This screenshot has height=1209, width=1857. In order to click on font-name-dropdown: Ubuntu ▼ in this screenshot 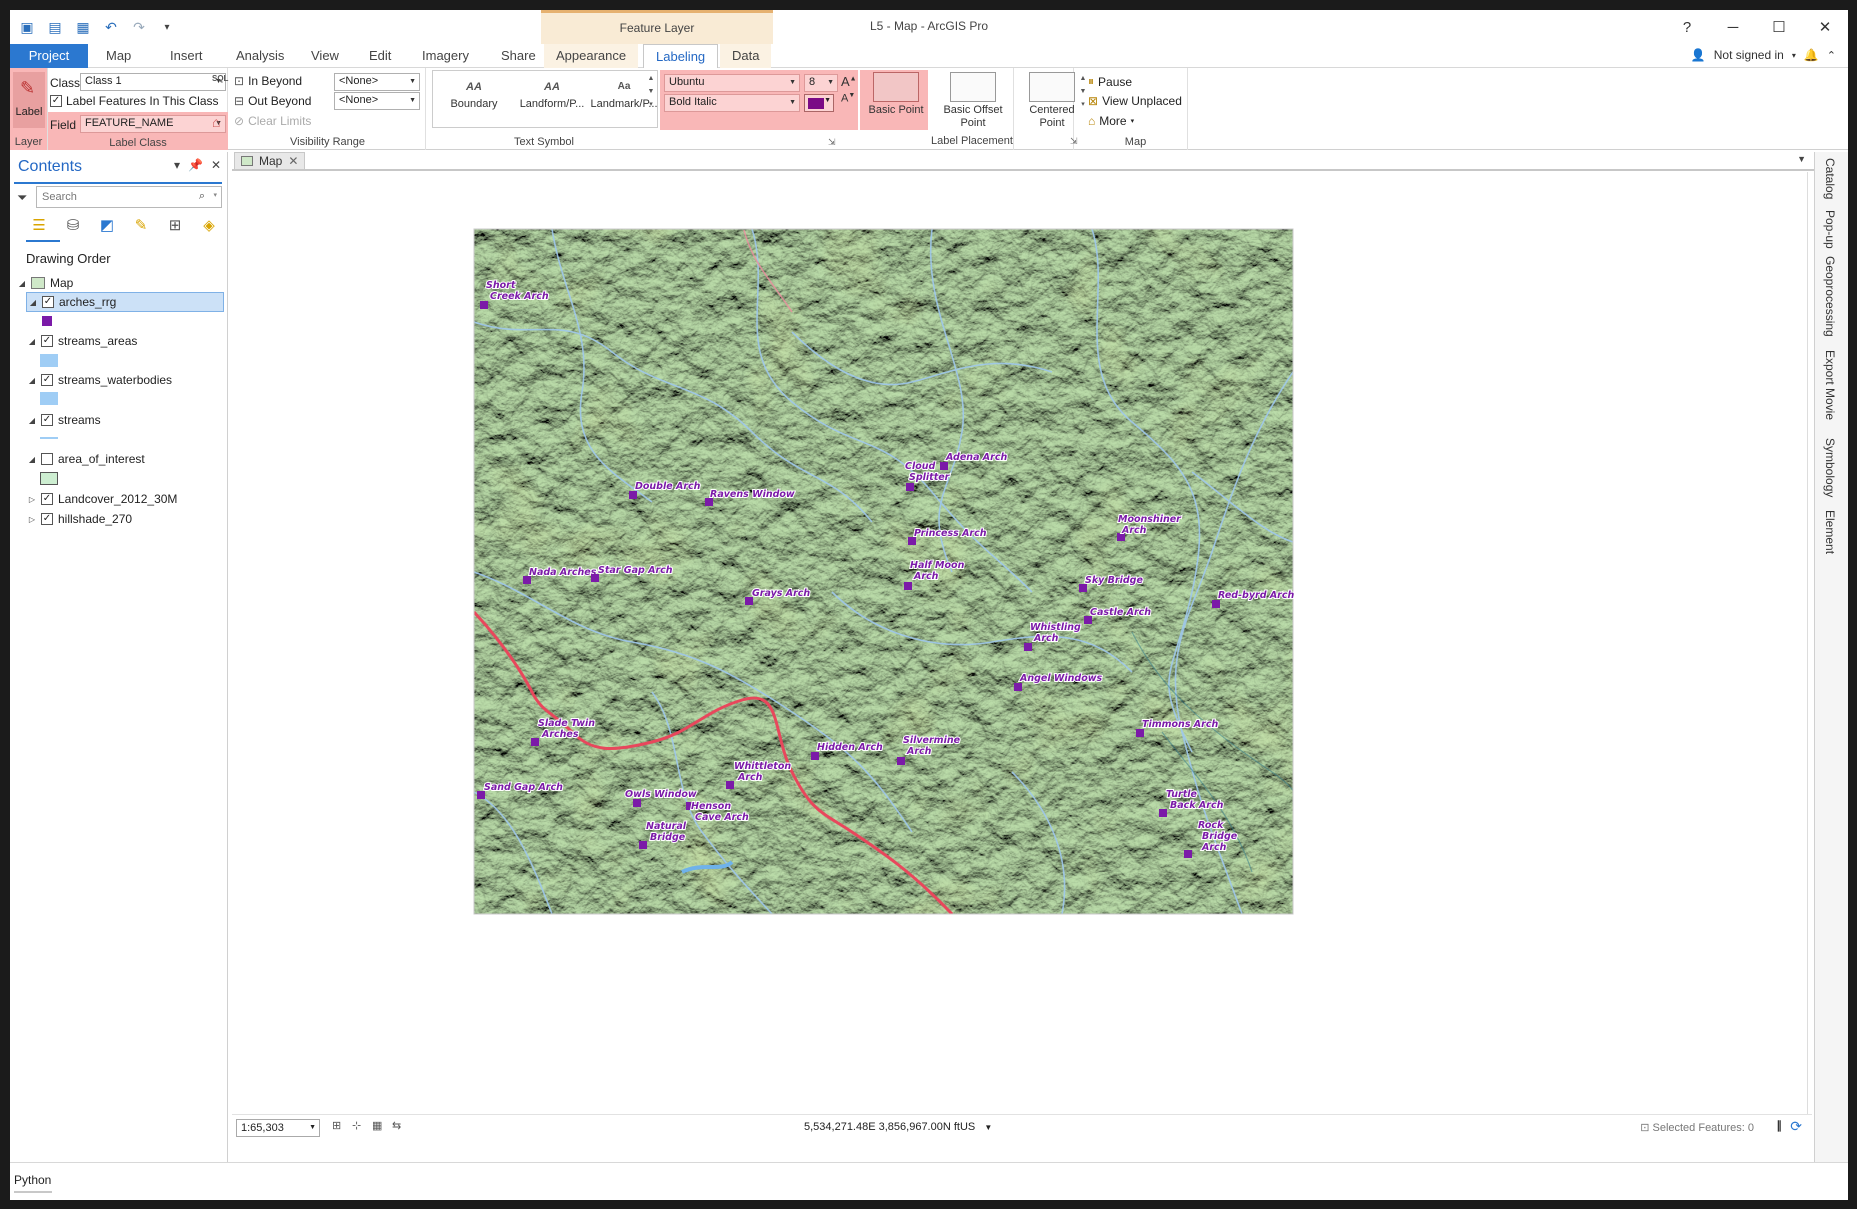, I will do `click(732, 83)`.